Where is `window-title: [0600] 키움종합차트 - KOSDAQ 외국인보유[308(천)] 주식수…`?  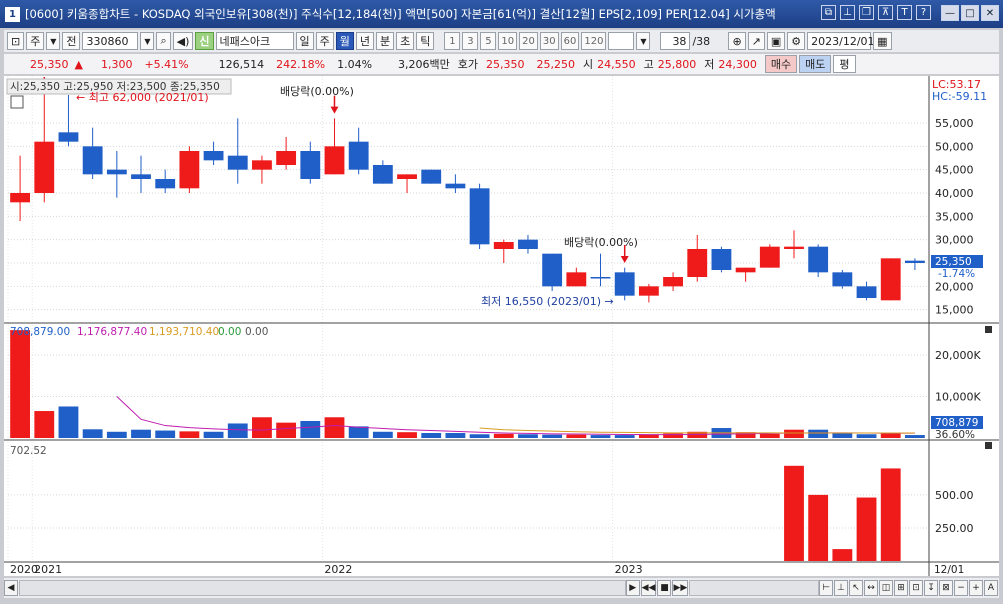 window-title: [0600] 키움종합차트 - KOSDAQ 외국인보유[308(천)] 주식수… is located at coordinates (400, 14).